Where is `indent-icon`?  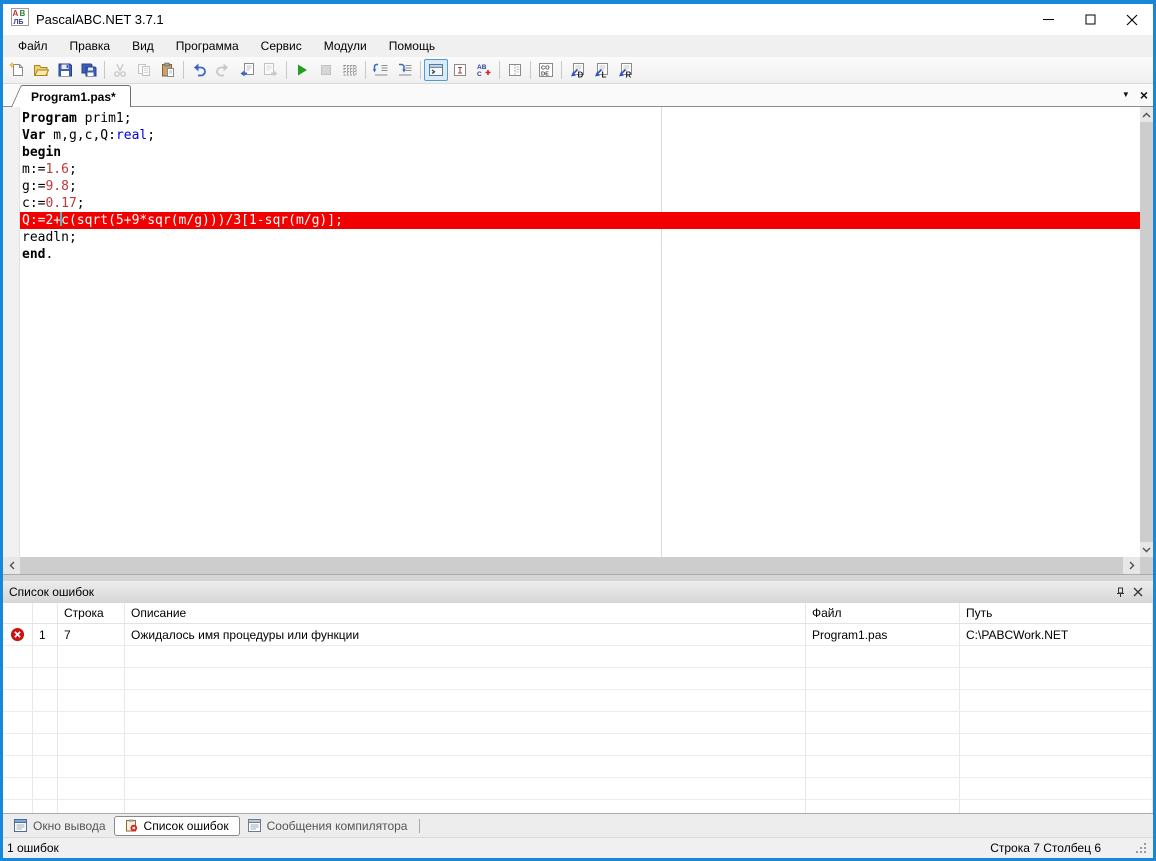
indent-icon is located at coordinates (405, 70).